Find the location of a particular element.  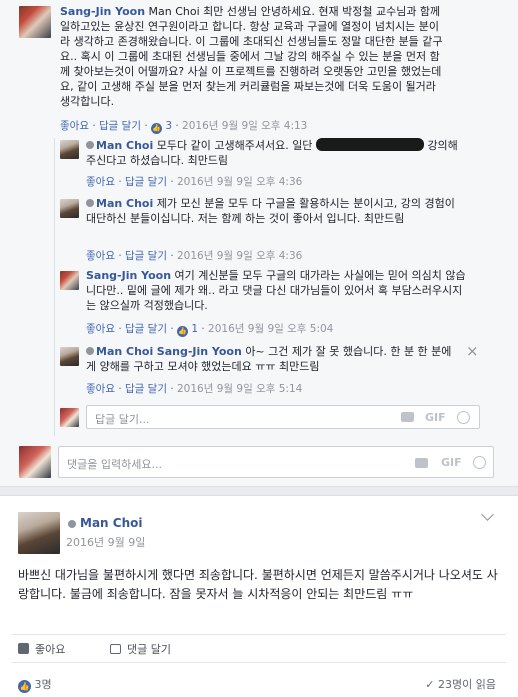

comment-actions: 좋아요 · 답글 달기 · 👍 3 · 2016년 9월 9일 오후 4:13 is located at coordinates (184, 127).